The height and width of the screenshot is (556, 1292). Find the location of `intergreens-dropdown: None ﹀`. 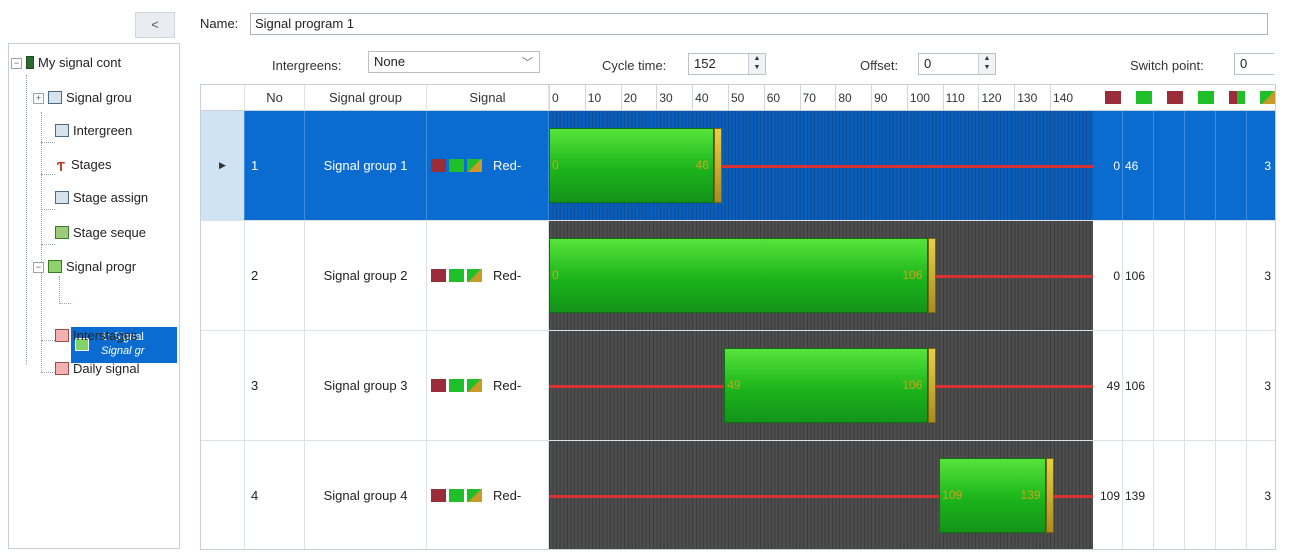

intergreens-dropdown: None ﹀ is located at coordinates (454, 62).